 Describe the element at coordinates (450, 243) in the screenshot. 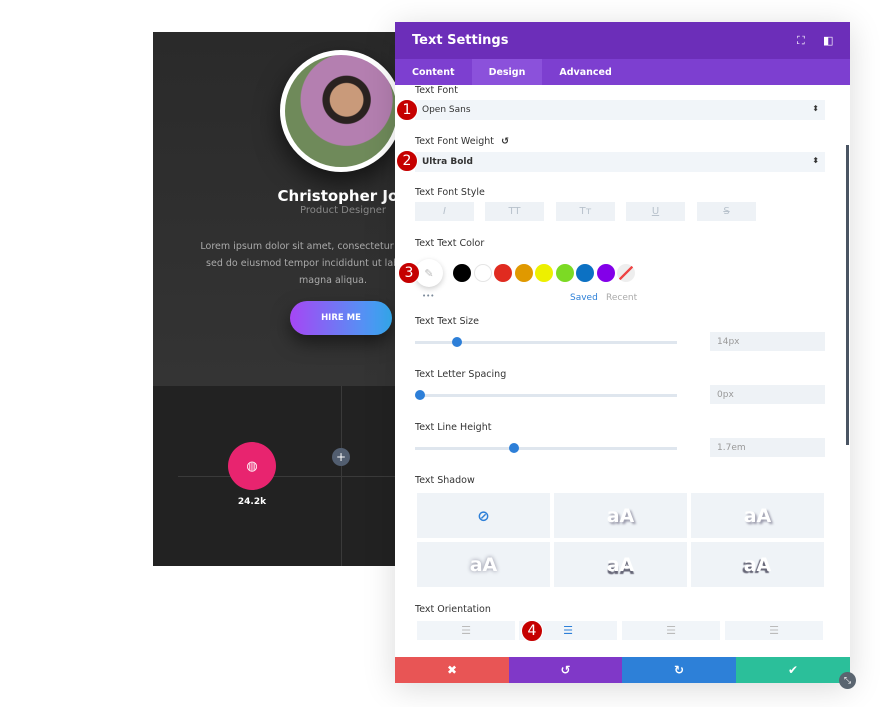

I see `text-color-label: Text Text Color` at that location.